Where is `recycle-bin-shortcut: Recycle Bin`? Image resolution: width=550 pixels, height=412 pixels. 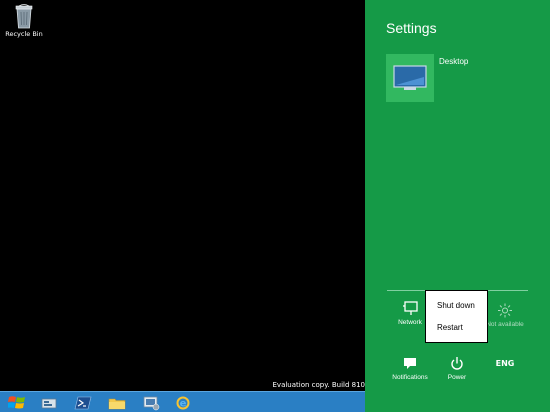
recycle-bin-shortcut: Recycle Bin is located at coordinates (24, 20).